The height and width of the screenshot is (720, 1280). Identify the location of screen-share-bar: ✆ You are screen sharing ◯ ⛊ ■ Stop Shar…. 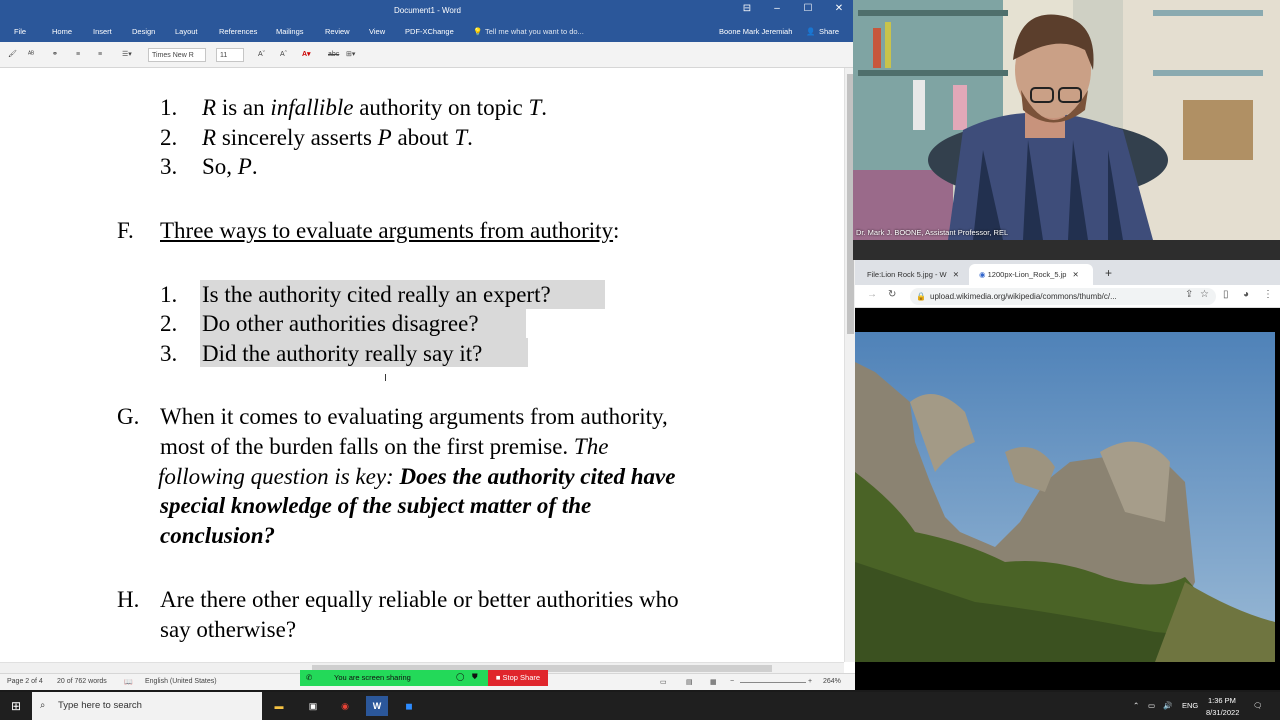
(424, 678).